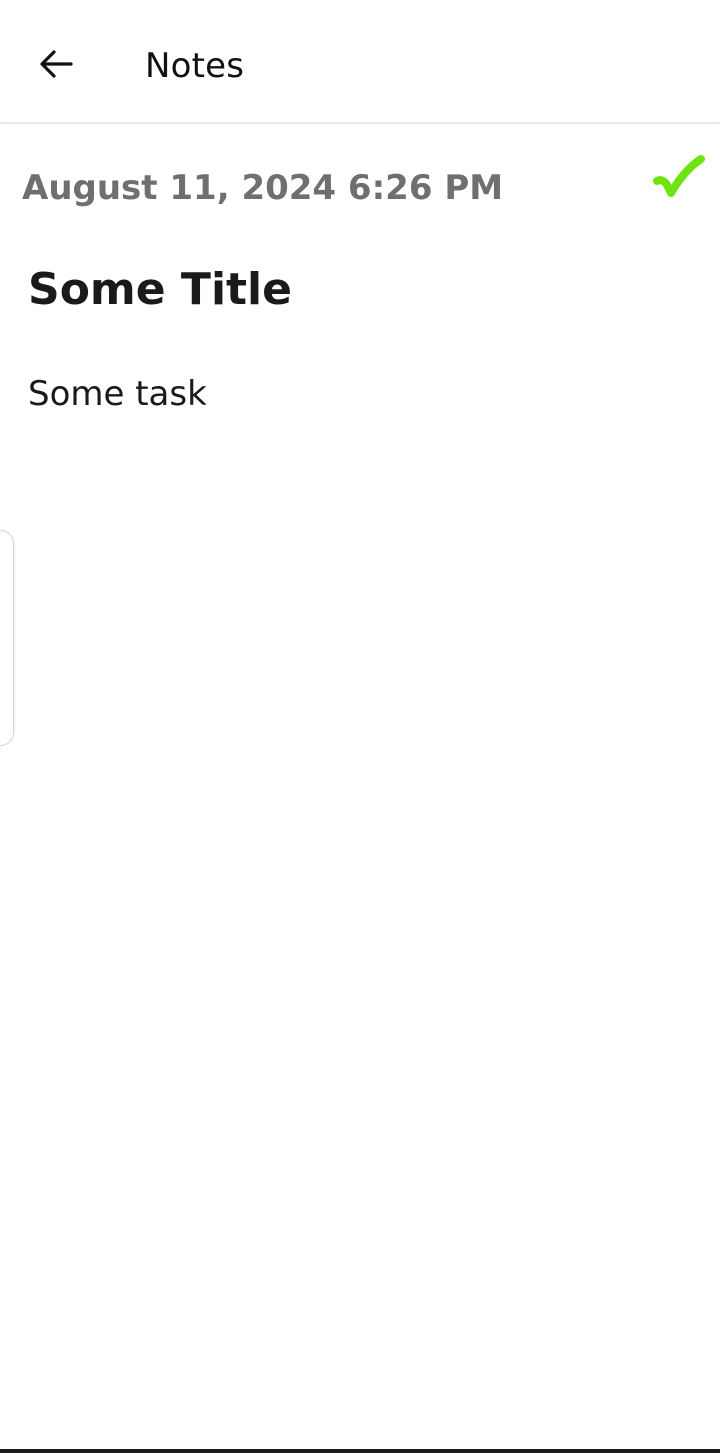 This screenshot has width=720, height=1453. What do you see at coordinates (160, 290) in the screenshot?
I see `note-title: Some Title` at bounding box center [160, 290].